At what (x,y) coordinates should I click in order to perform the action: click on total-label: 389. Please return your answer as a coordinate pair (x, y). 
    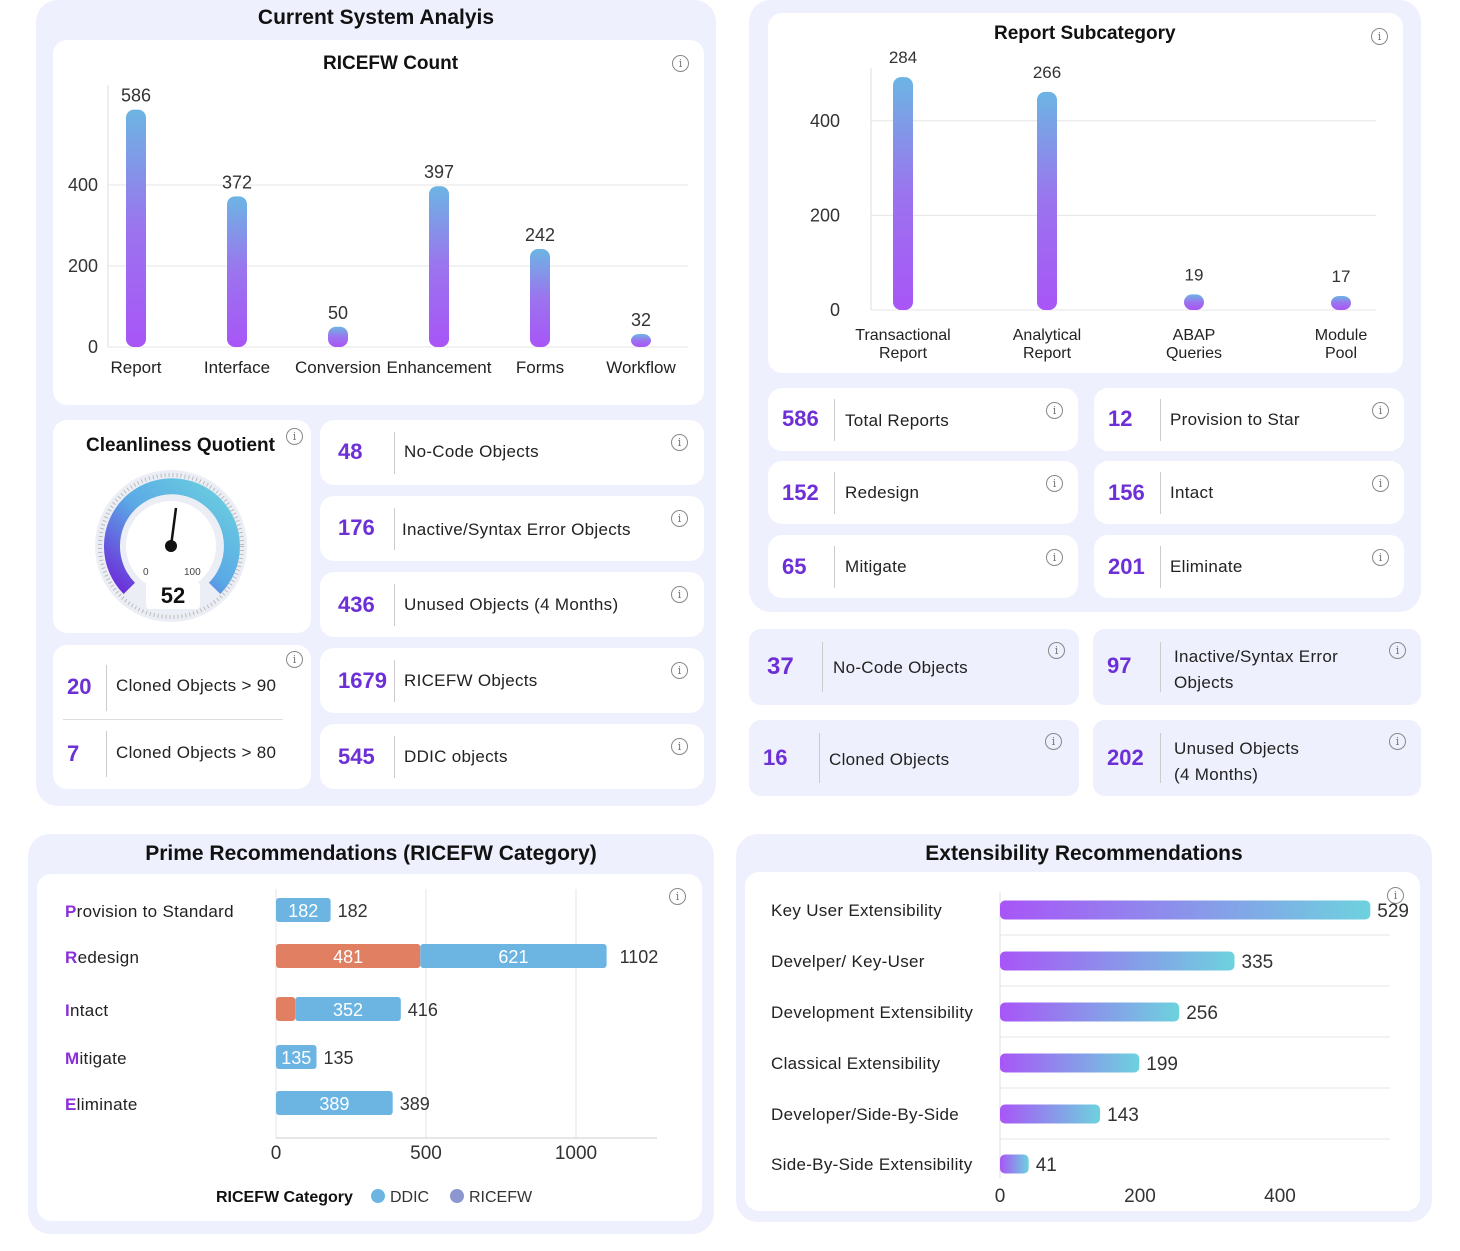
    Looking at the image, I should click on (415, 1104).